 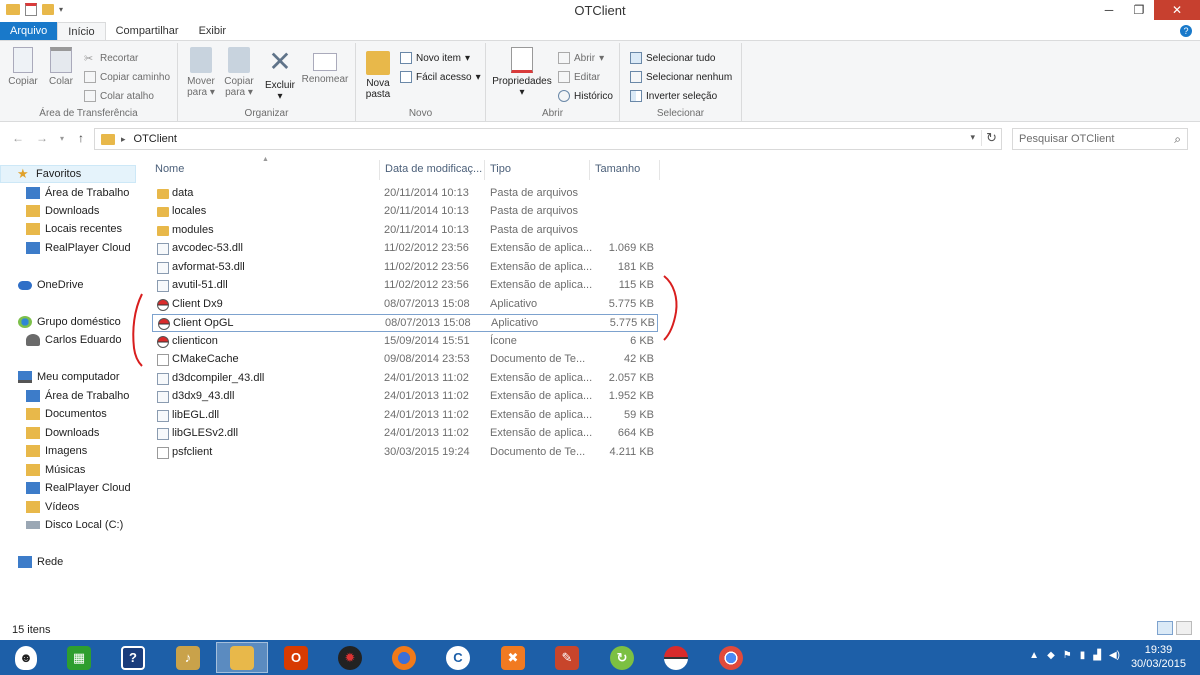 What do you see at coordinates (972, 137) in the screenshot?
I see `chevron-down-icon: ▾` at bounding box center [972, 137].